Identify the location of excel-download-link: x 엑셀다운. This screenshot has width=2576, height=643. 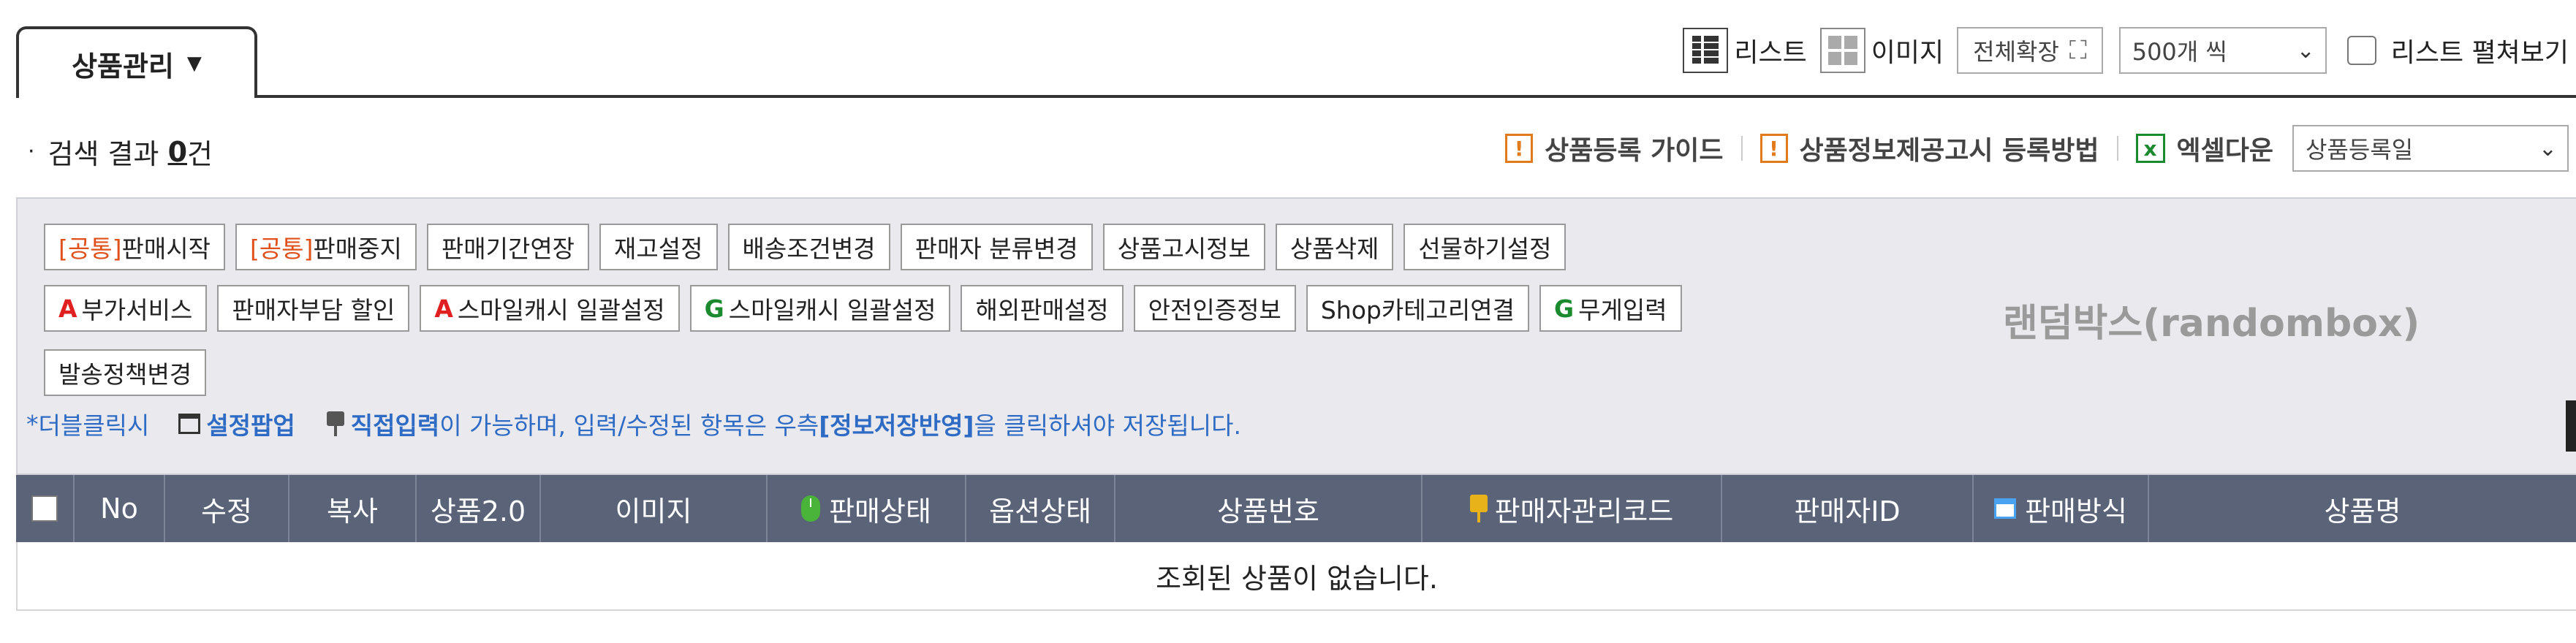
(2204, 148).